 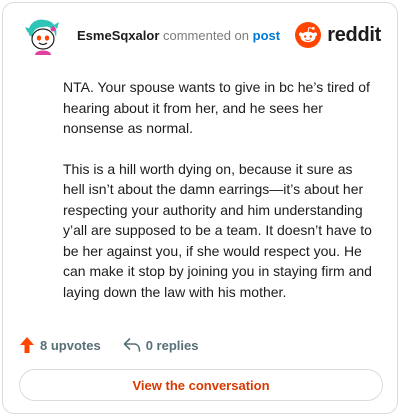 What do you see at coordinates (70, 345) in the screenshot?
I see `upvote-count: 8 upvotes` at bounding box center [70, 345].